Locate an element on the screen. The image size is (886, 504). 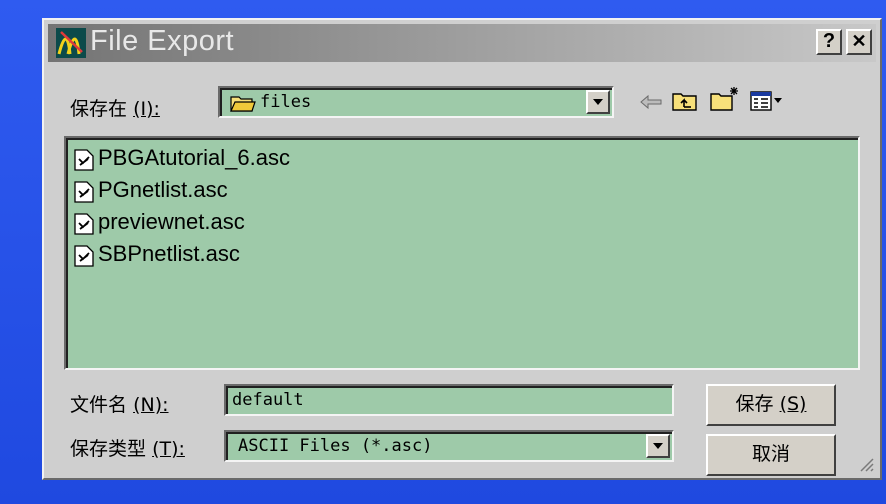
up-folder-icon is located at coordinates (685, 101).